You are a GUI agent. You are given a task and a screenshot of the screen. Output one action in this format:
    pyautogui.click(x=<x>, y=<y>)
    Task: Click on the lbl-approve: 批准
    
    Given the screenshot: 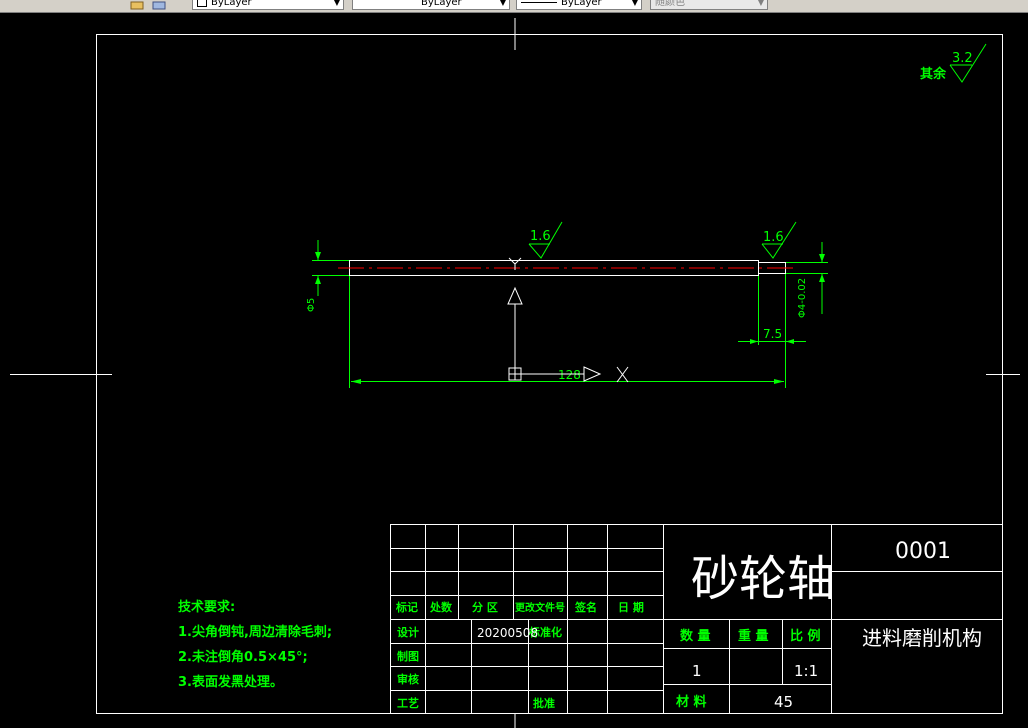 What is the action you would take?
    pyautogui.click(x=544, y=703)
    